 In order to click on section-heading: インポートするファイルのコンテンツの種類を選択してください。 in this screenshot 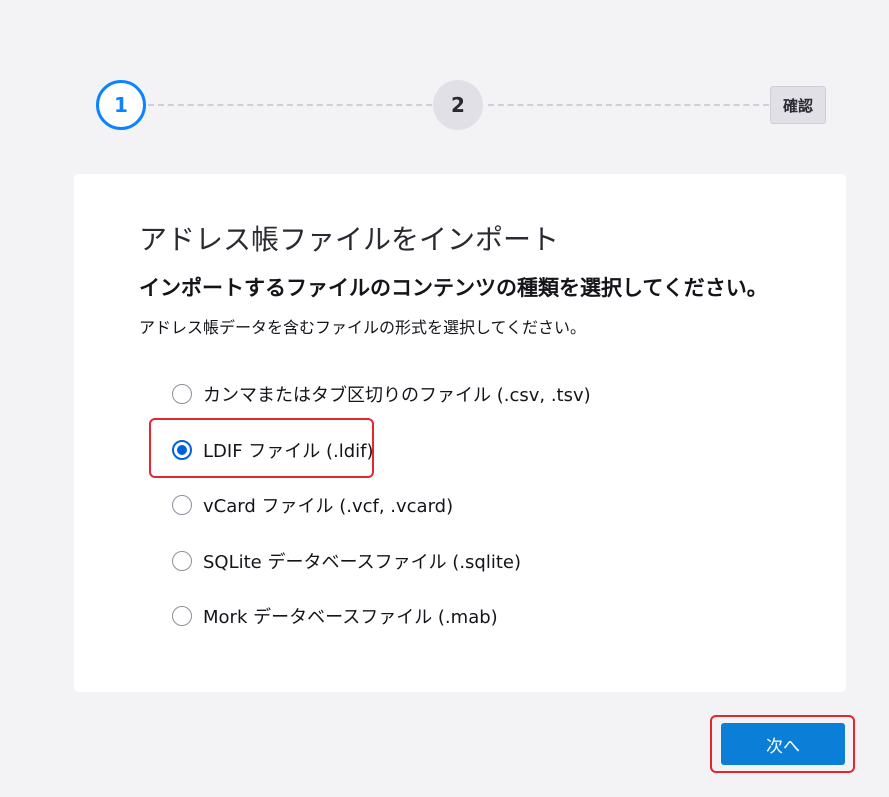, I will do `click(453, 288)`.